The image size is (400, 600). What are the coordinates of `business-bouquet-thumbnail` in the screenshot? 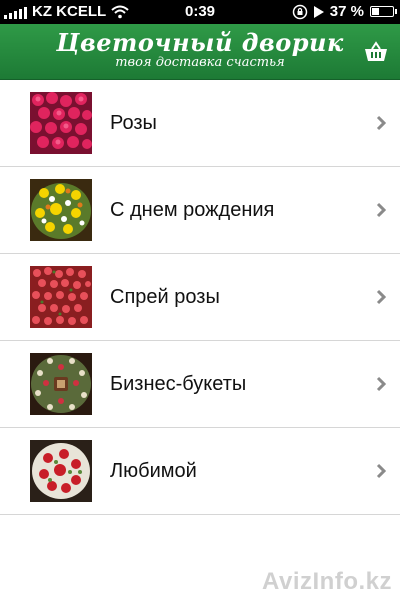 It's located at (61, 384).